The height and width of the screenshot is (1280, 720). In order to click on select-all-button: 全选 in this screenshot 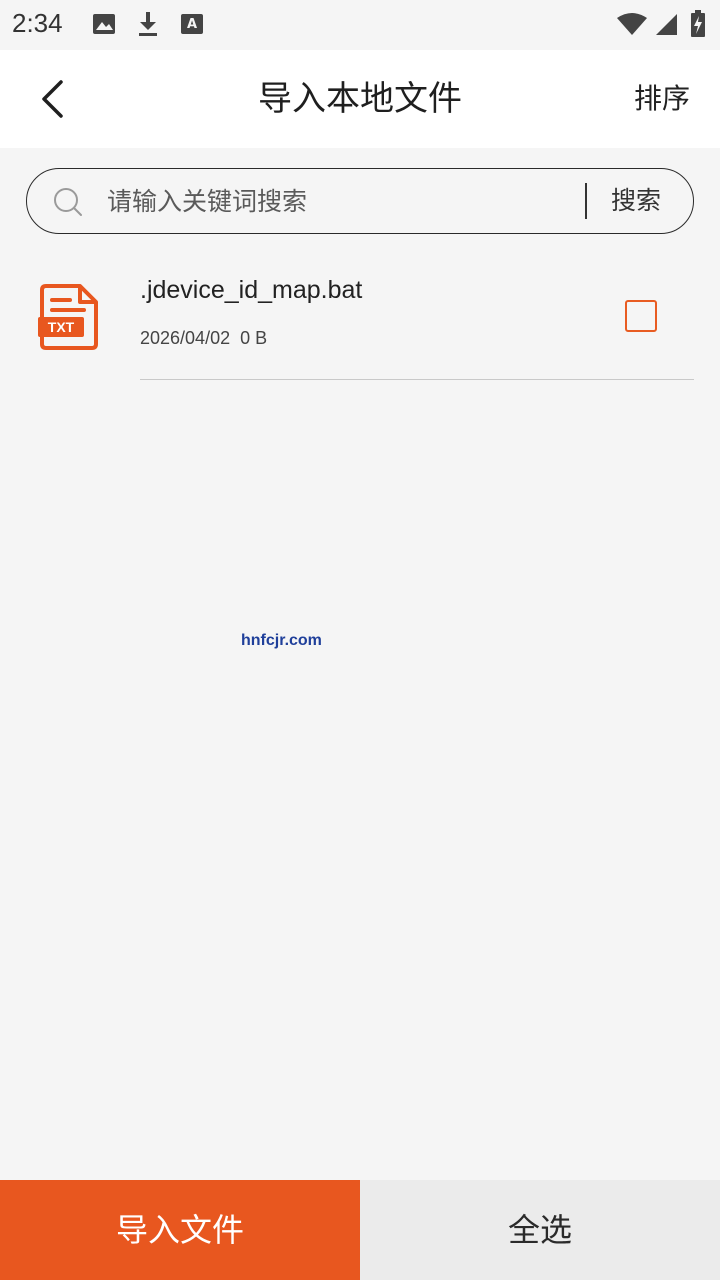, I will do `click(540, 1230)`.